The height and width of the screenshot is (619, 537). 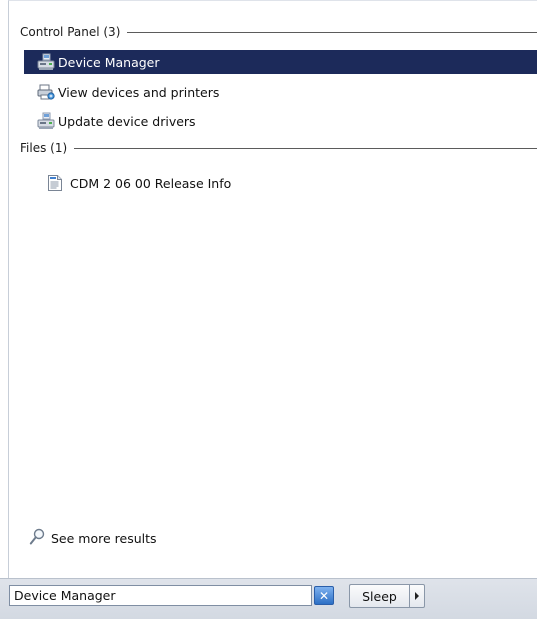 I want to click on group-header-control-panel: Control Panel (3), so click(x=278, y=32).